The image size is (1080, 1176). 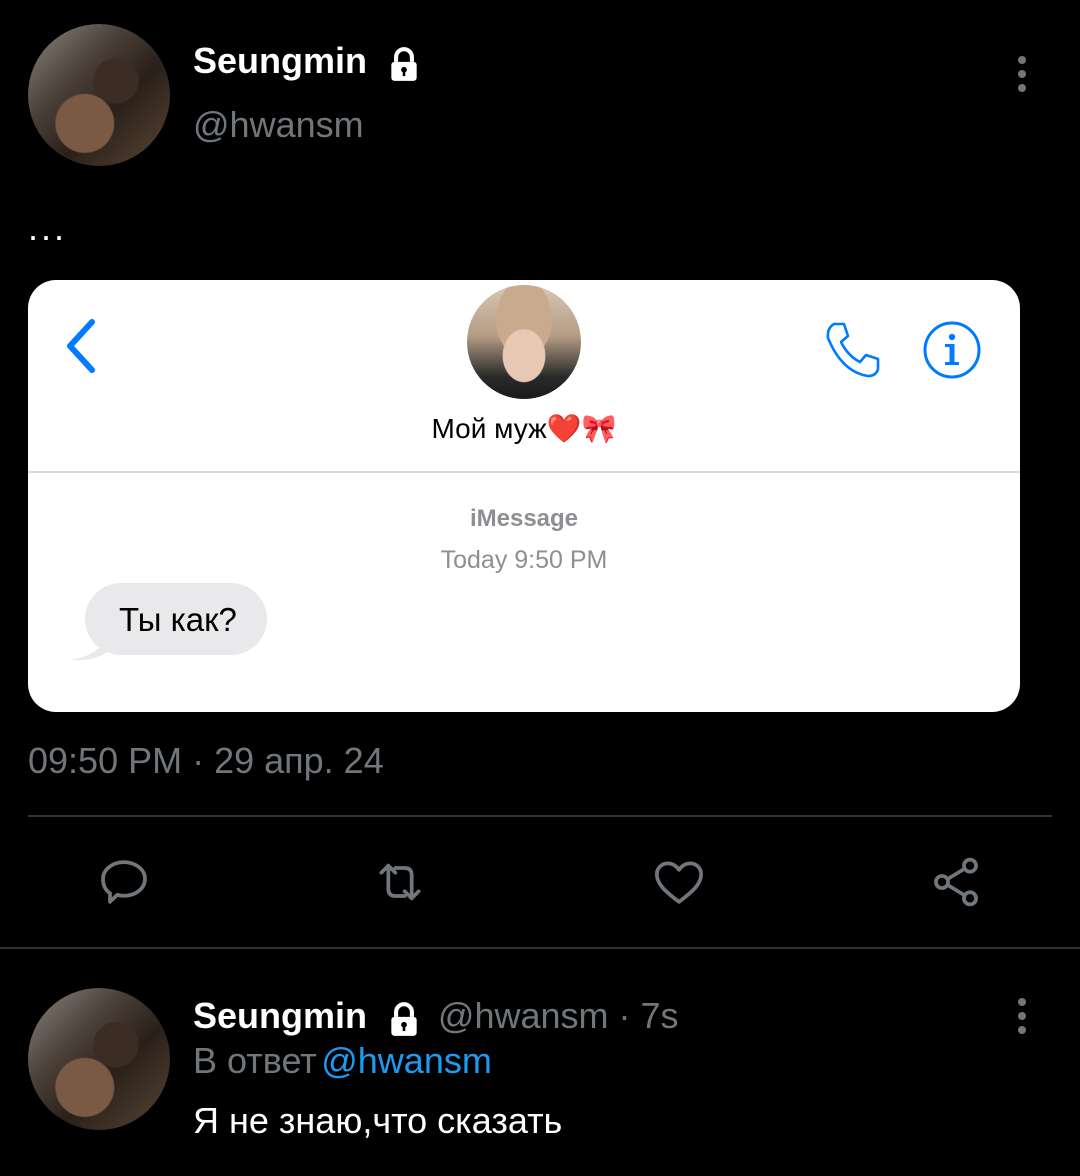 I want to click on message-bubble: Ты как?, so click(x=176, y=619).